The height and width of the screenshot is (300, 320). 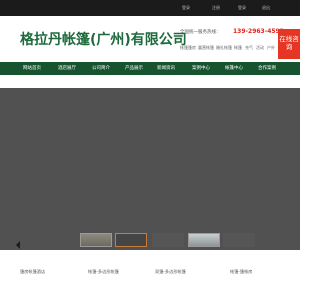 What do you see at coordinates (32, 272) in the screenshot?
I see `category-link: 篷房帐篷酒店` at bounding box center [32, 272].